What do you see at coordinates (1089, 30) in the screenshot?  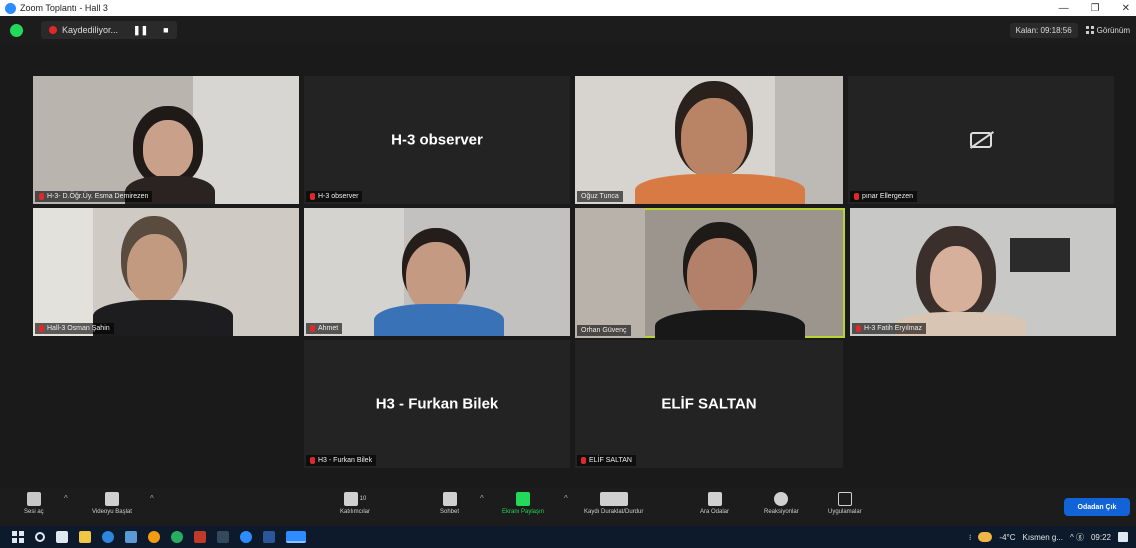 I see `grid-view-icon` at bounding box center [1089, 30].